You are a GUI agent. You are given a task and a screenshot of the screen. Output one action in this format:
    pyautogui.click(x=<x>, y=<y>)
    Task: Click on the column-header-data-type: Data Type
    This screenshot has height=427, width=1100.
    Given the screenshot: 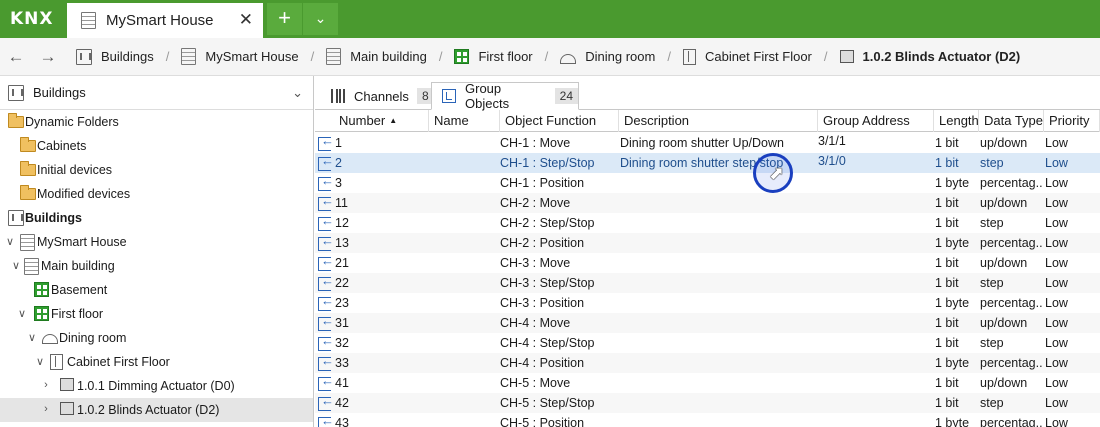 What is the action you would take?
    pyautogui.click(x=1011, y=121)
    